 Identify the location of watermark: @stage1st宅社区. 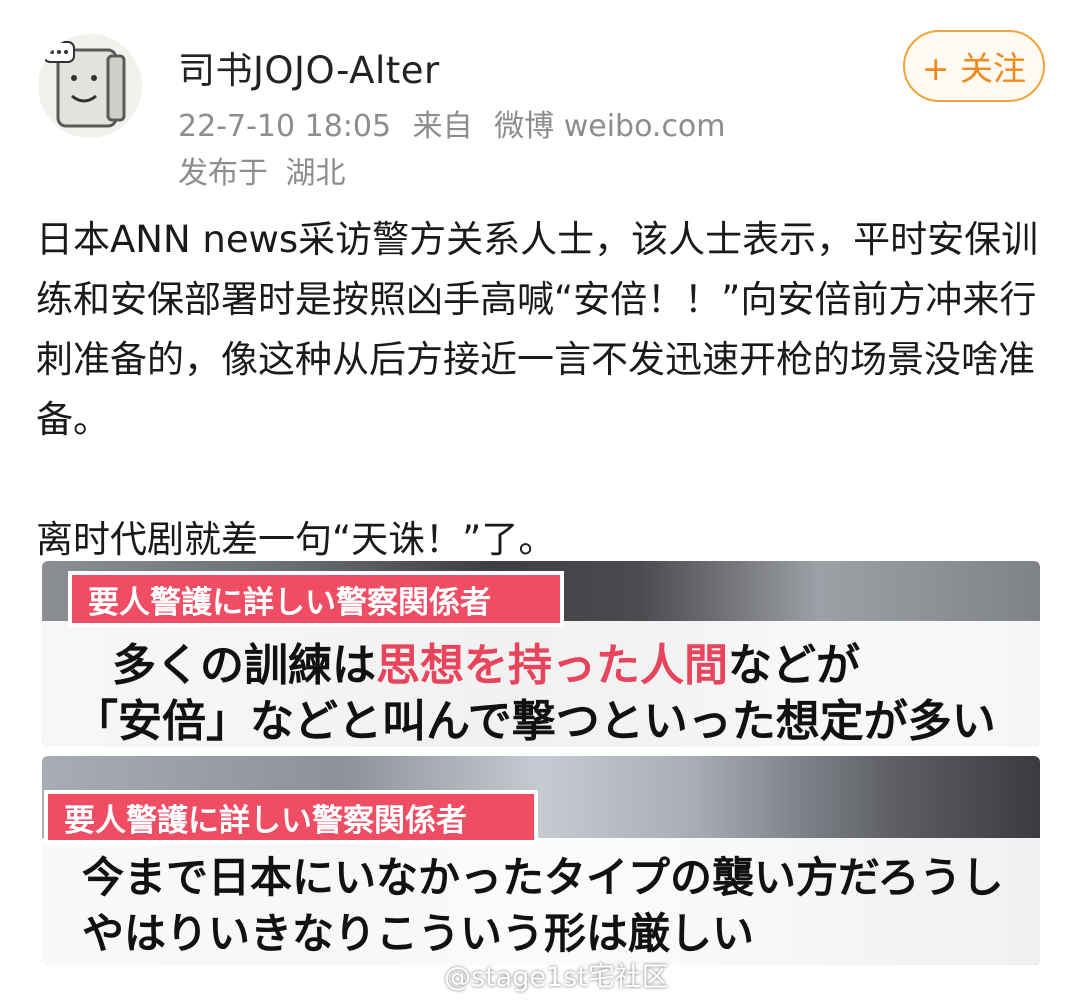
(538, 974).